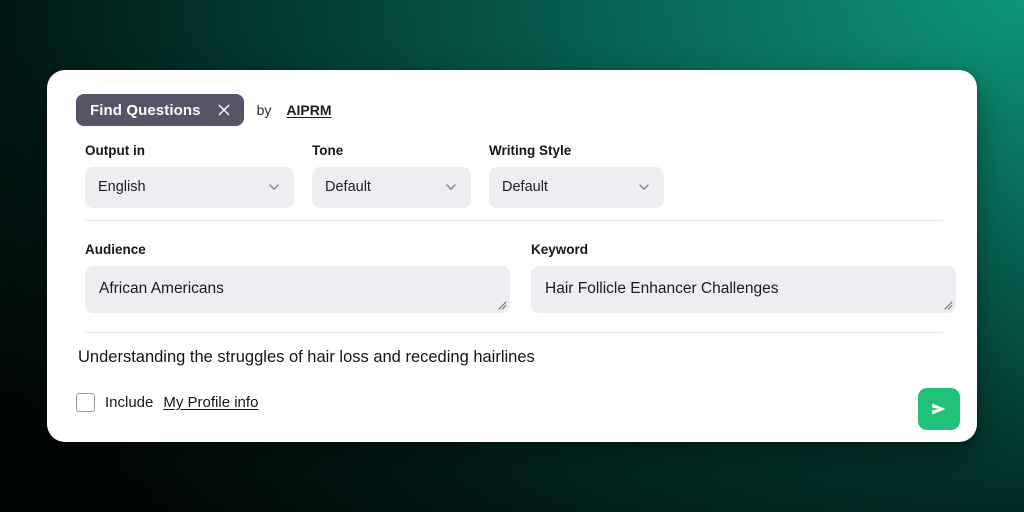 The width and height of the screenshot is (1024, 512). I want to click on divider-top, so click(514, 220).